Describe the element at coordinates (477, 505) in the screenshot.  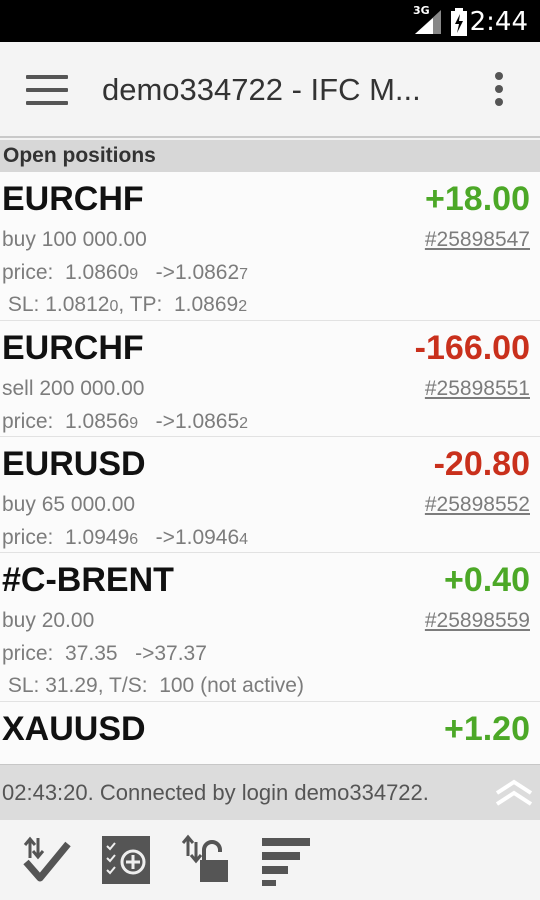
I see `position-ticket: #25898552` at that location.